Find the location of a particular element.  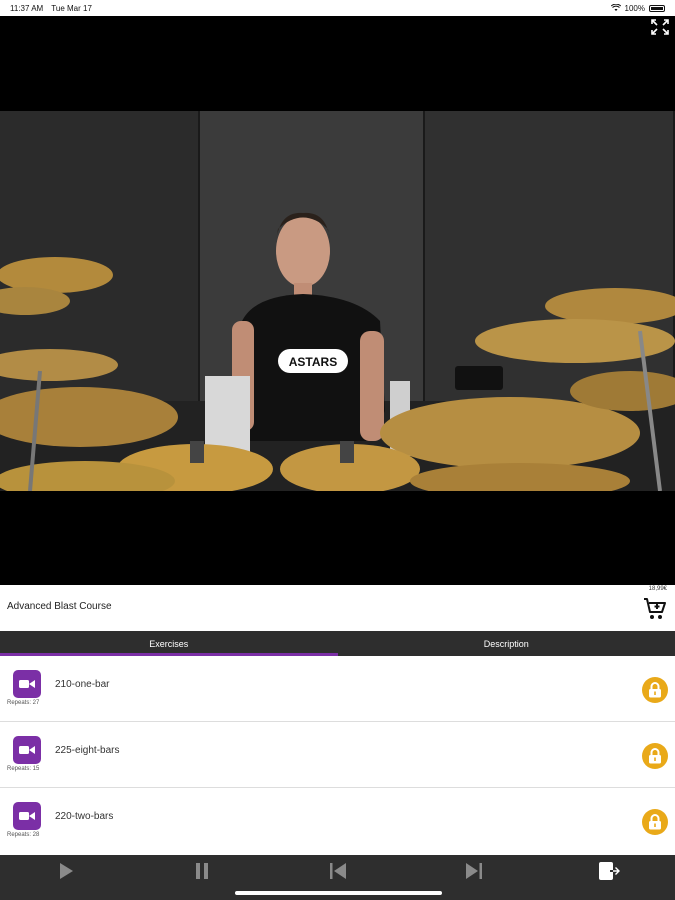

course-price: 18,99€ is located at coordinates (657, 589).